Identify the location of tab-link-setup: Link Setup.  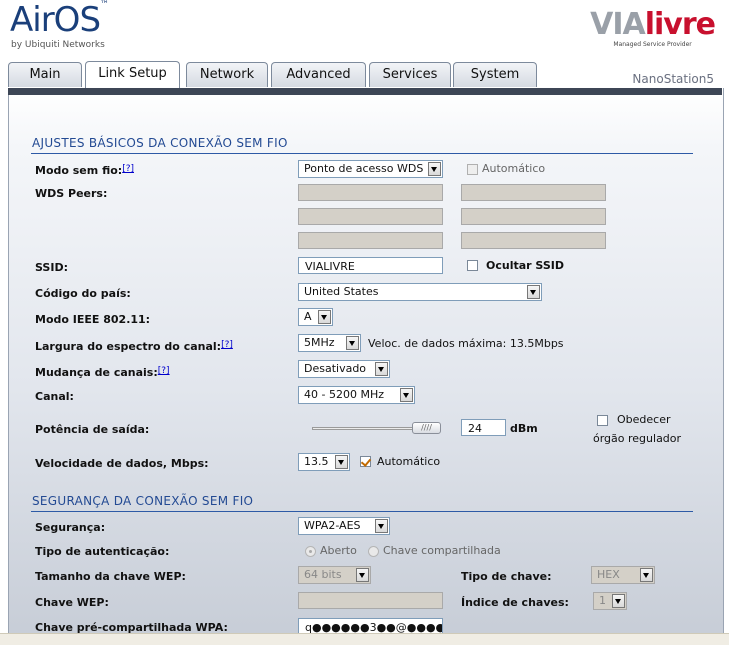
(132, 74).